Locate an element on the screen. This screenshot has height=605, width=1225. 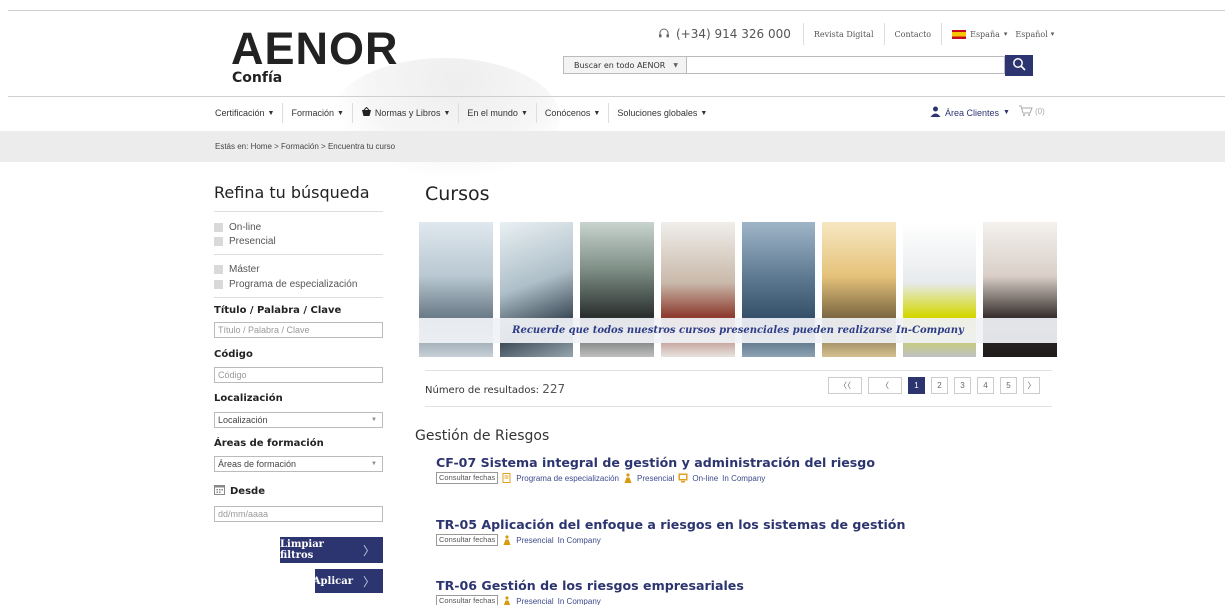
nav-en-el-mundo: En el mundo ▼ is located at coordinates (498, 113).